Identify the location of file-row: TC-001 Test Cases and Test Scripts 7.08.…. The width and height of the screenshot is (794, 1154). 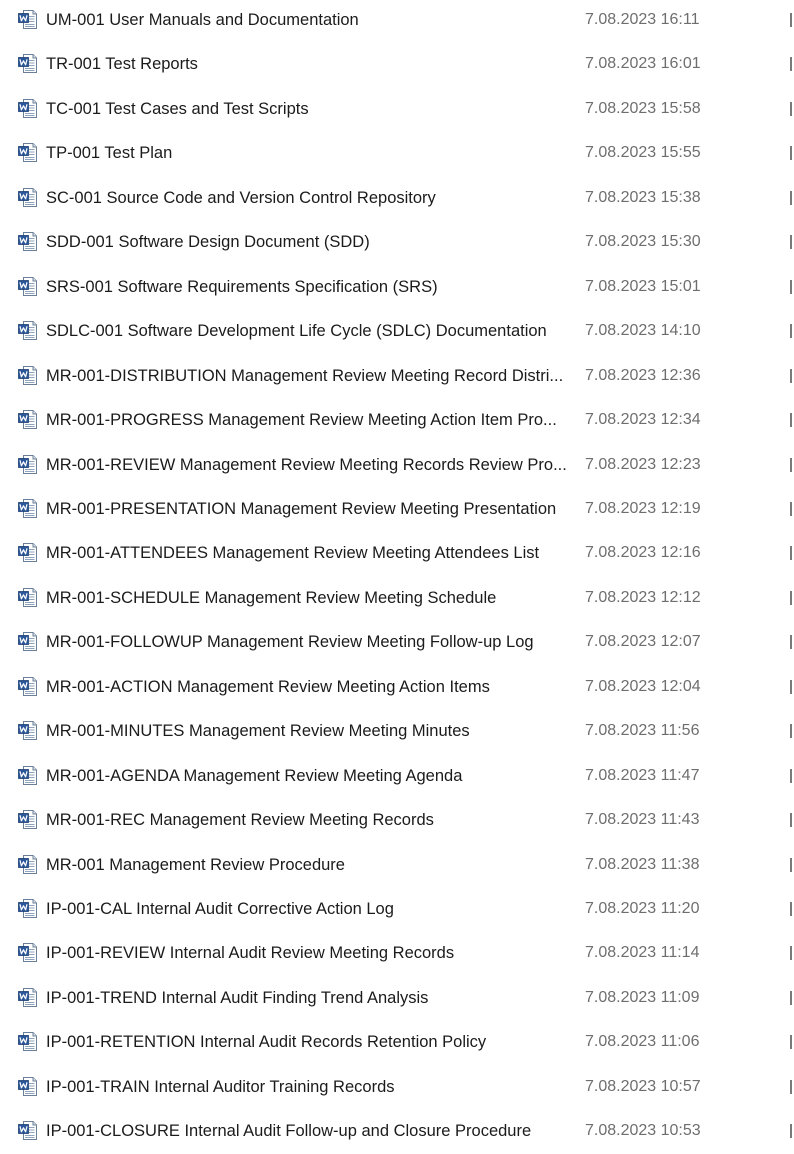
(397, 110).